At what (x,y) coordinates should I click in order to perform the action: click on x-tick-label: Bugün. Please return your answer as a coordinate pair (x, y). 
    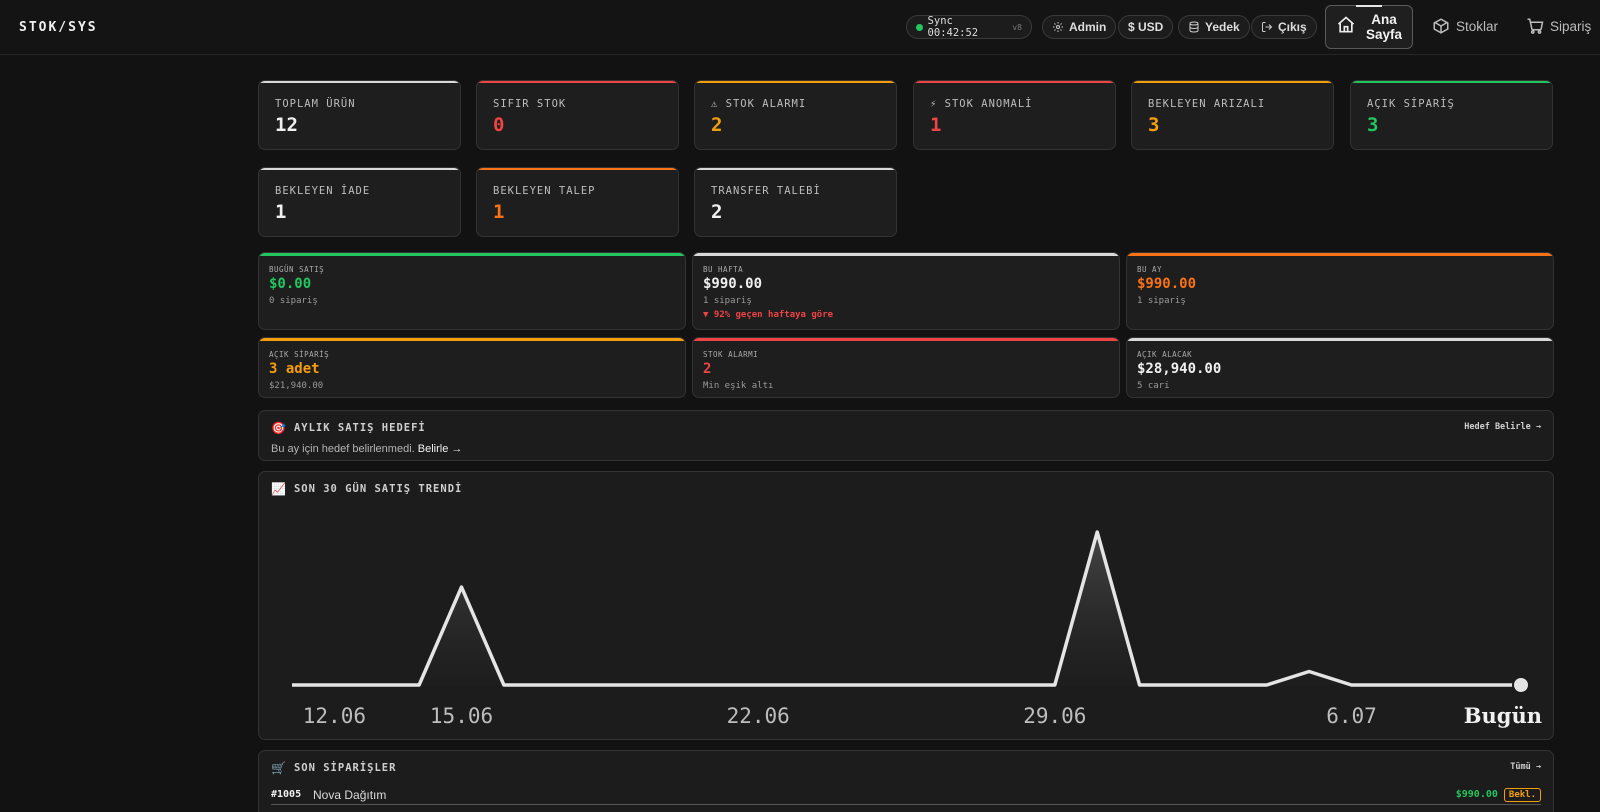
    Looking at the image, I should click on (1503, 715).